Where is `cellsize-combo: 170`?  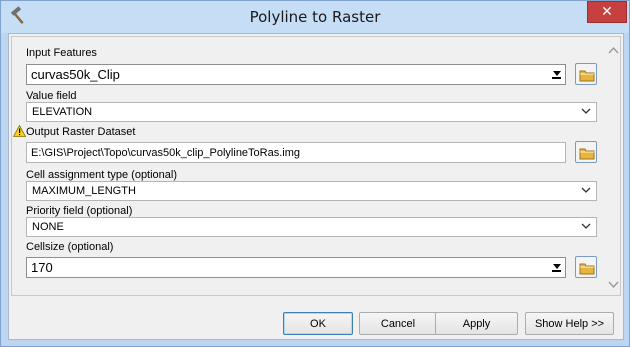 cellsize-combo: 170 is located at coordinates (296, 267).